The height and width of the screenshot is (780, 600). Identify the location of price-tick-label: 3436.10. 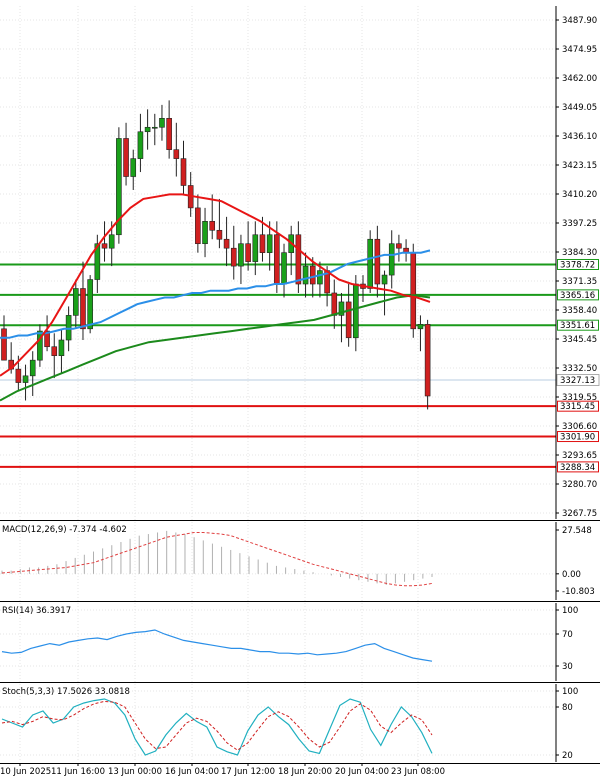
(579, 137).